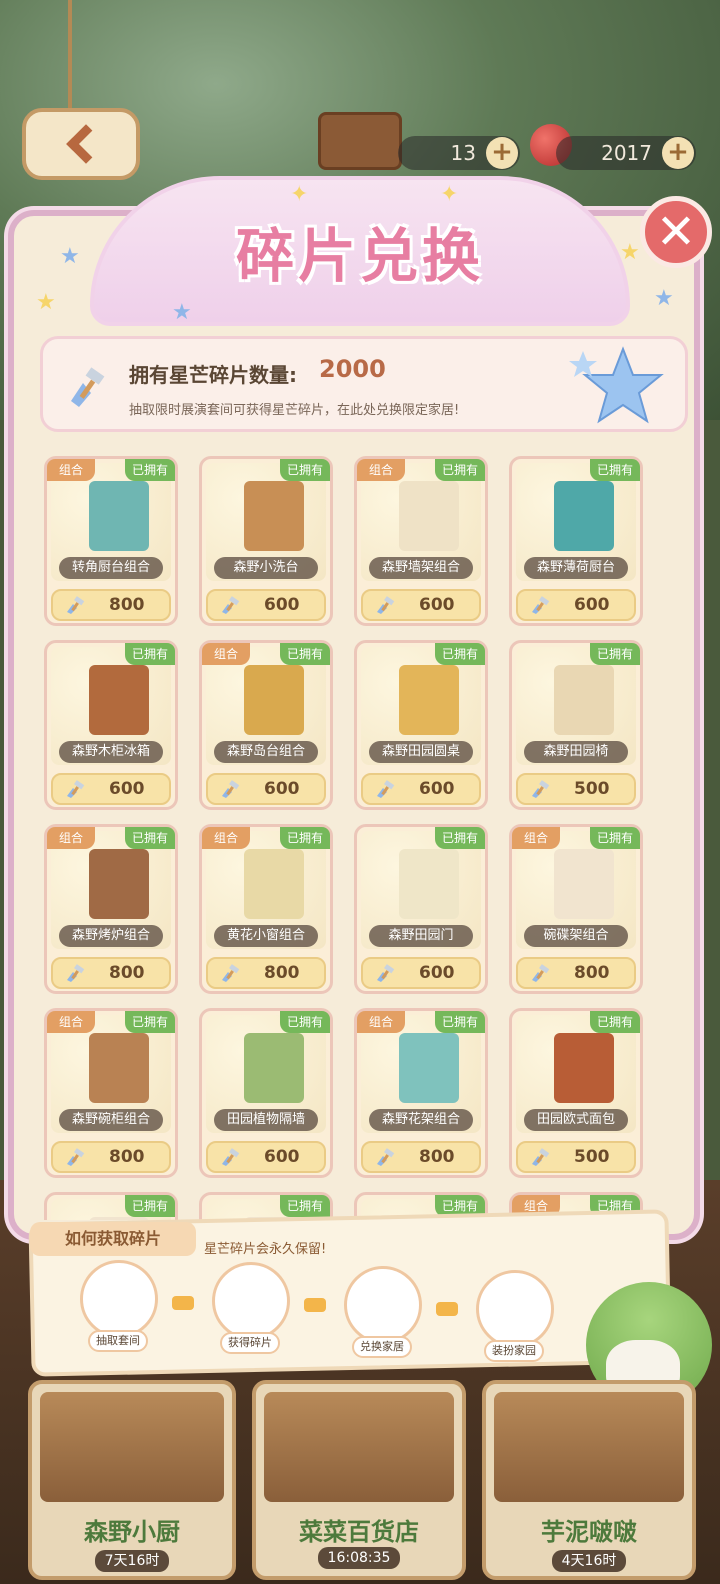  I want to click on item-card: 已拥有森野田园门 600, so click(421, 909).